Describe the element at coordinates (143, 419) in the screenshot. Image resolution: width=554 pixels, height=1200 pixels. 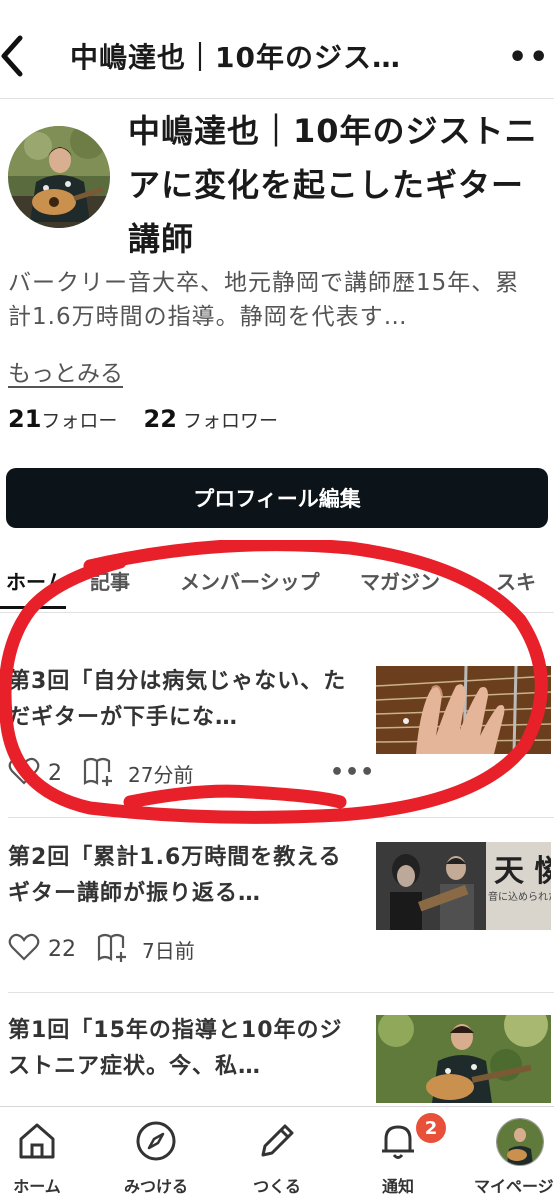
I see `follow-stats: 21フォロー 22 フォロワー` at that location.